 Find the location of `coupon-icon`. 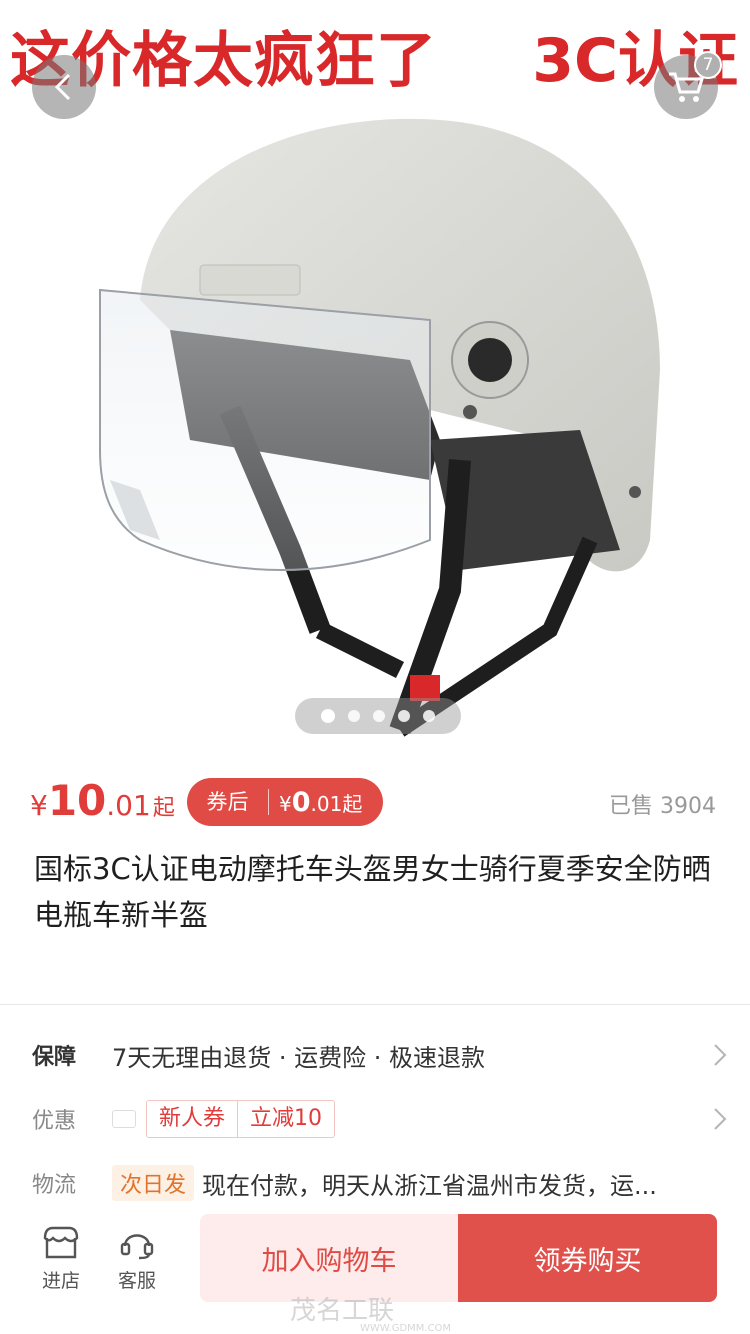

coupon-icon is located at coordinates (124, 1119).